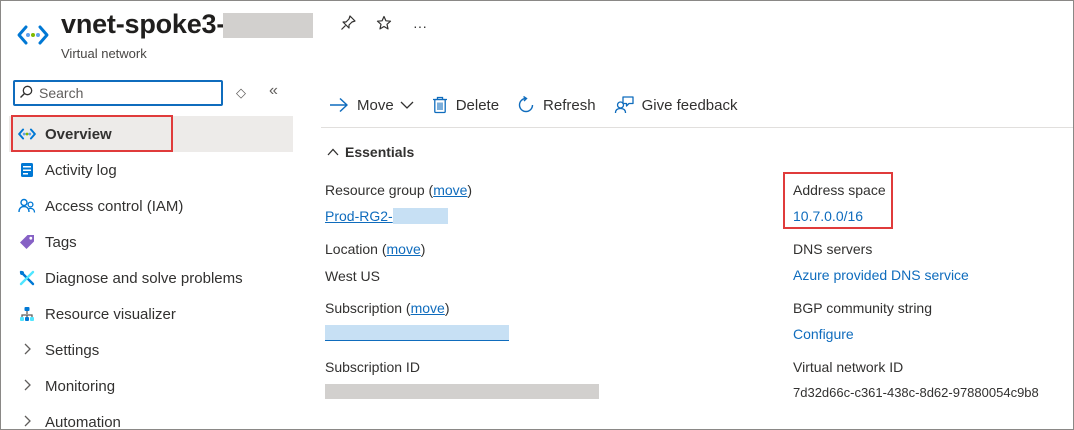 The width and height of the screenshot is (1074, 430). What do you see at coordinates (81, 170) in the screenshot?
I see `sidebar-item-label: Activity log` at bounding box center [81, 170].